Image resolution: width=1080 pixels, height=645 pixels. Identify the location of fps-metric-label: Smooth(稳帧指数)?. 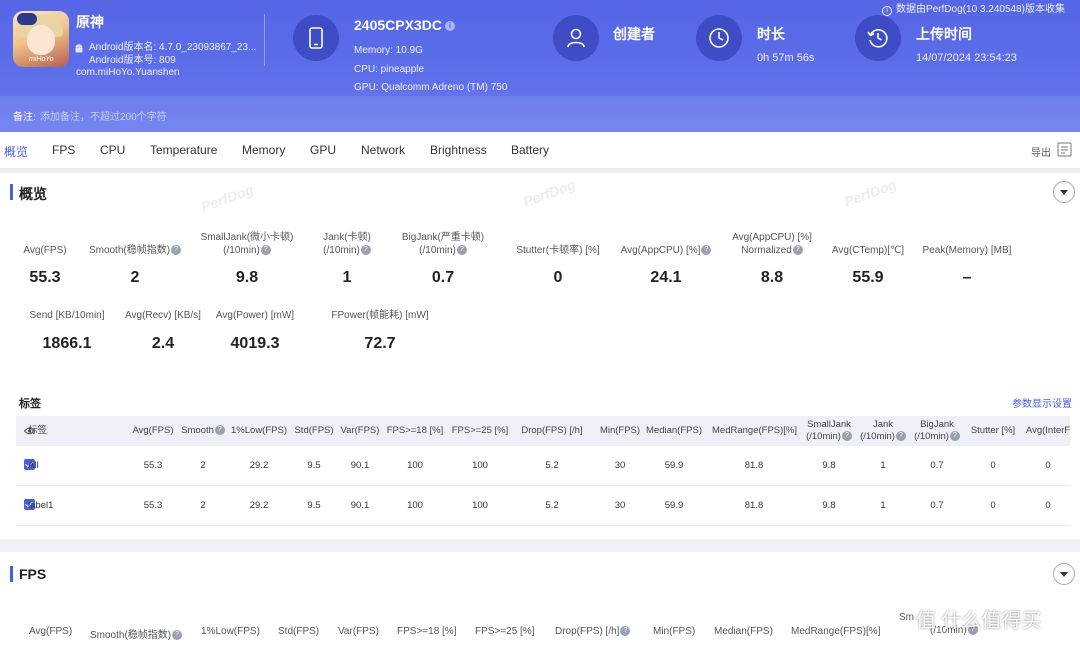
(136, 633).